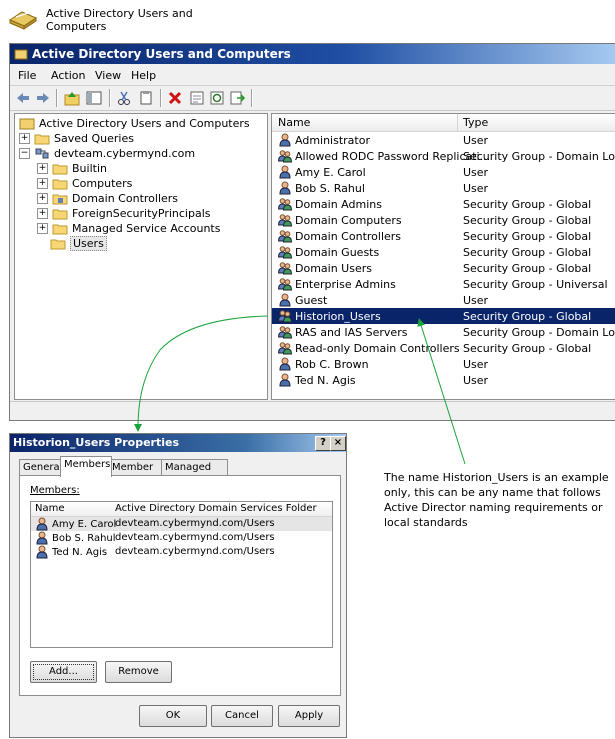 This screenshot has height=739, width=615. I want to click on member-name: Bob S. Rahul, so click(75, 538).